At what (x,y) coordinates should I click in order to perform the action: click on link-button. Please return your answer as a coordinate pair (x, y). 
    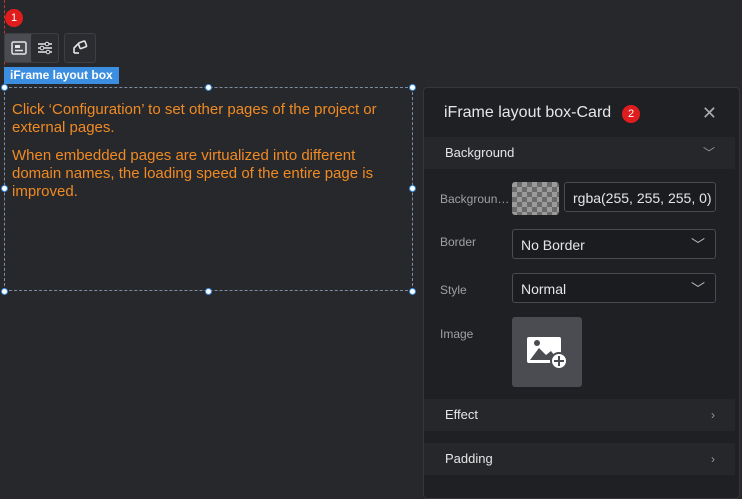
    Looking at the image, I should click on (80, 48).